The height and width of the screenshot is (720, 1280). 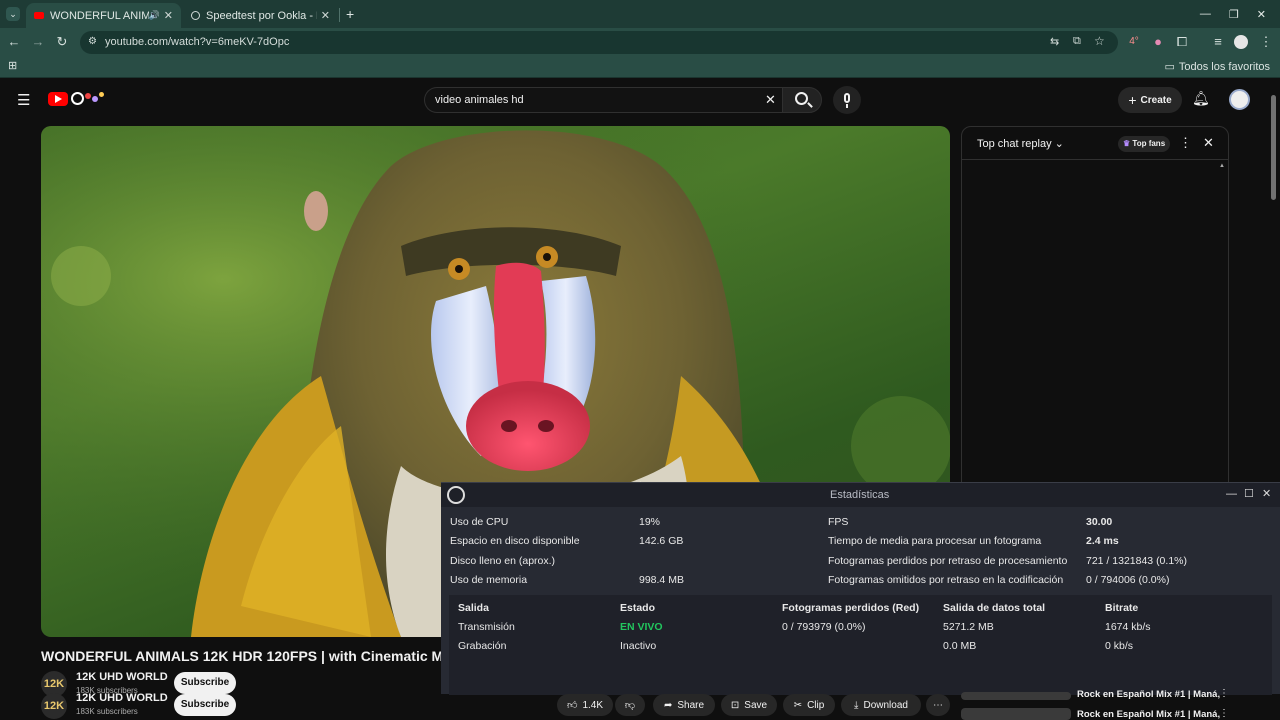 I want to click on account-avatar, so click(x=1239, y=99).